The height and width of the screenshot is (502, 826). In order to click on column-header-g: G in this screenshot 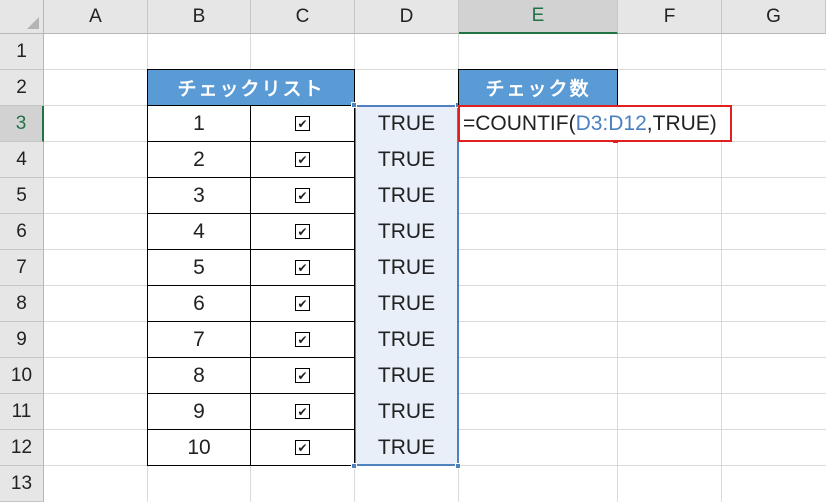, I will do `click(774, 17)`.